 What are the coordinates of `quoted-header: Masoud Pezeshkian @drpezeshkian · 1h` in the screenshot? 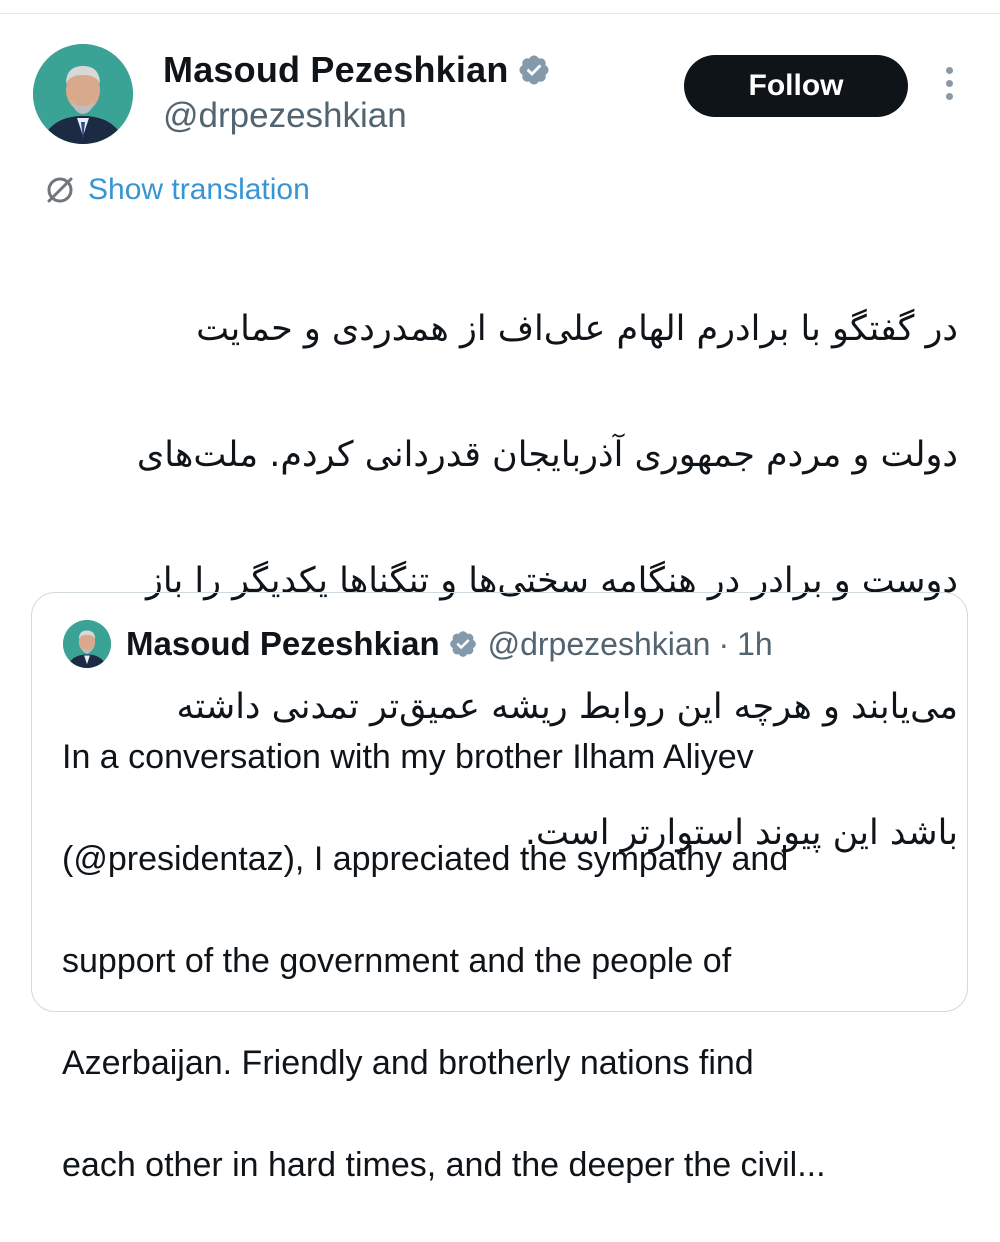 It's located at (449, 644).